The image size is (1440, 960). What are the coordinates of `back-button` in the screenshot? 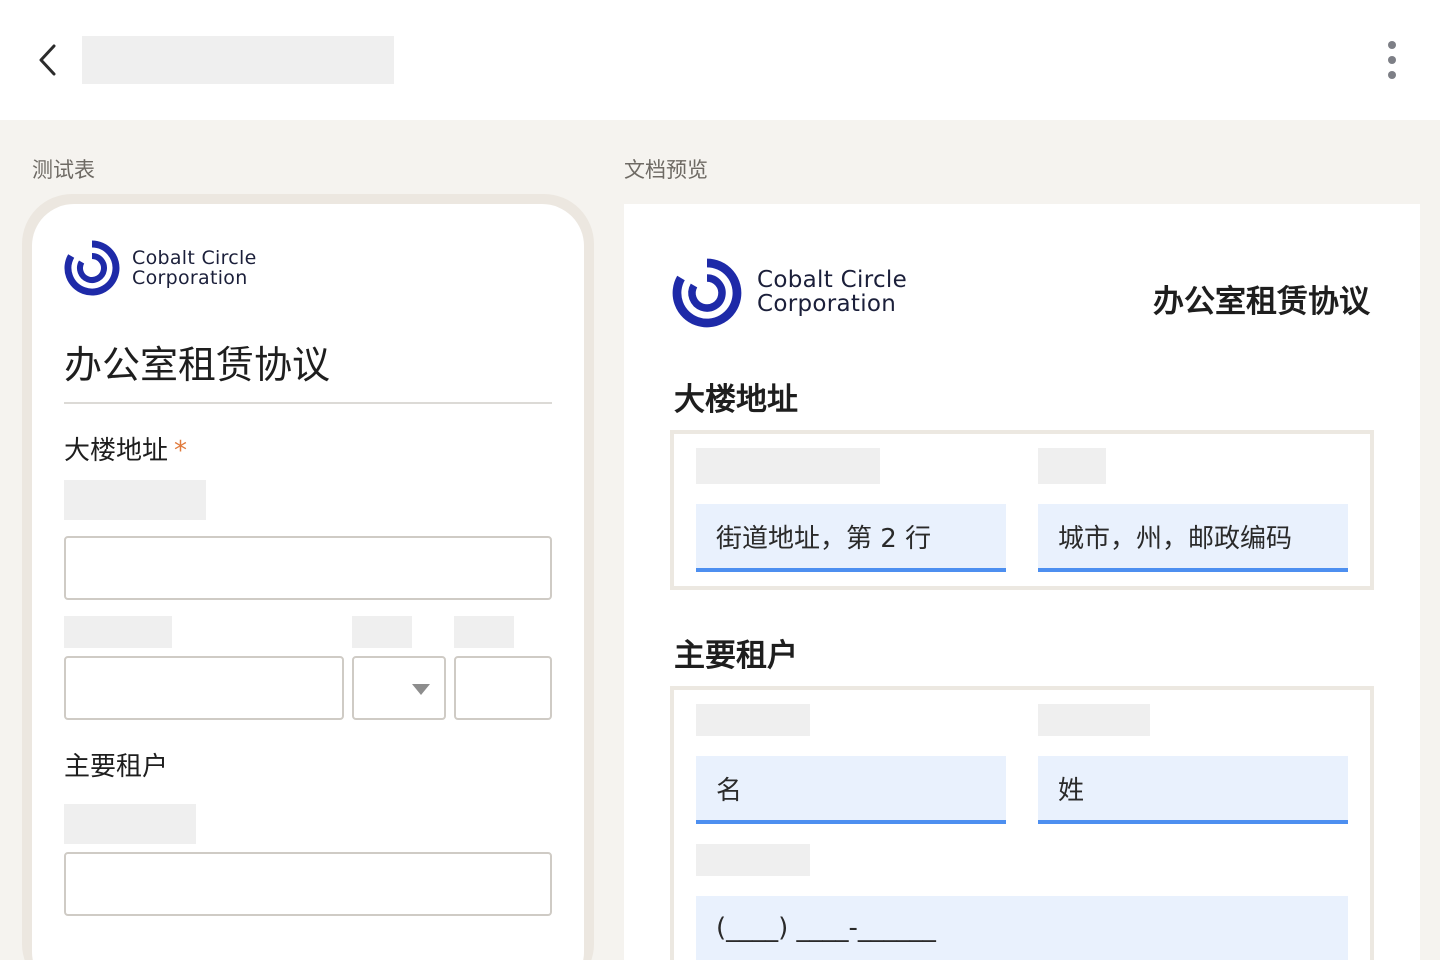 It's located at (48, 60).